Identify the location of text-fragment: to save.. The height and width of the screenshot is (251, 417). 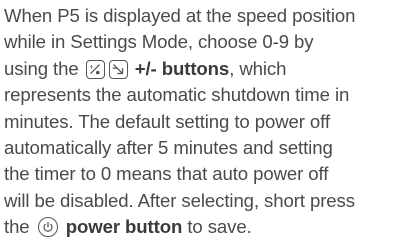
(217, 227).